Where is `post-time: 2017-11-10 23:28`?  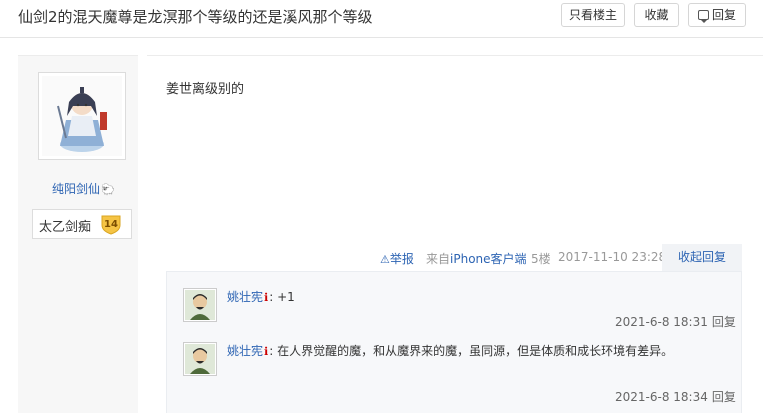 post-time: 2017-11-10 23:28 is located at coordinates (612, 257).